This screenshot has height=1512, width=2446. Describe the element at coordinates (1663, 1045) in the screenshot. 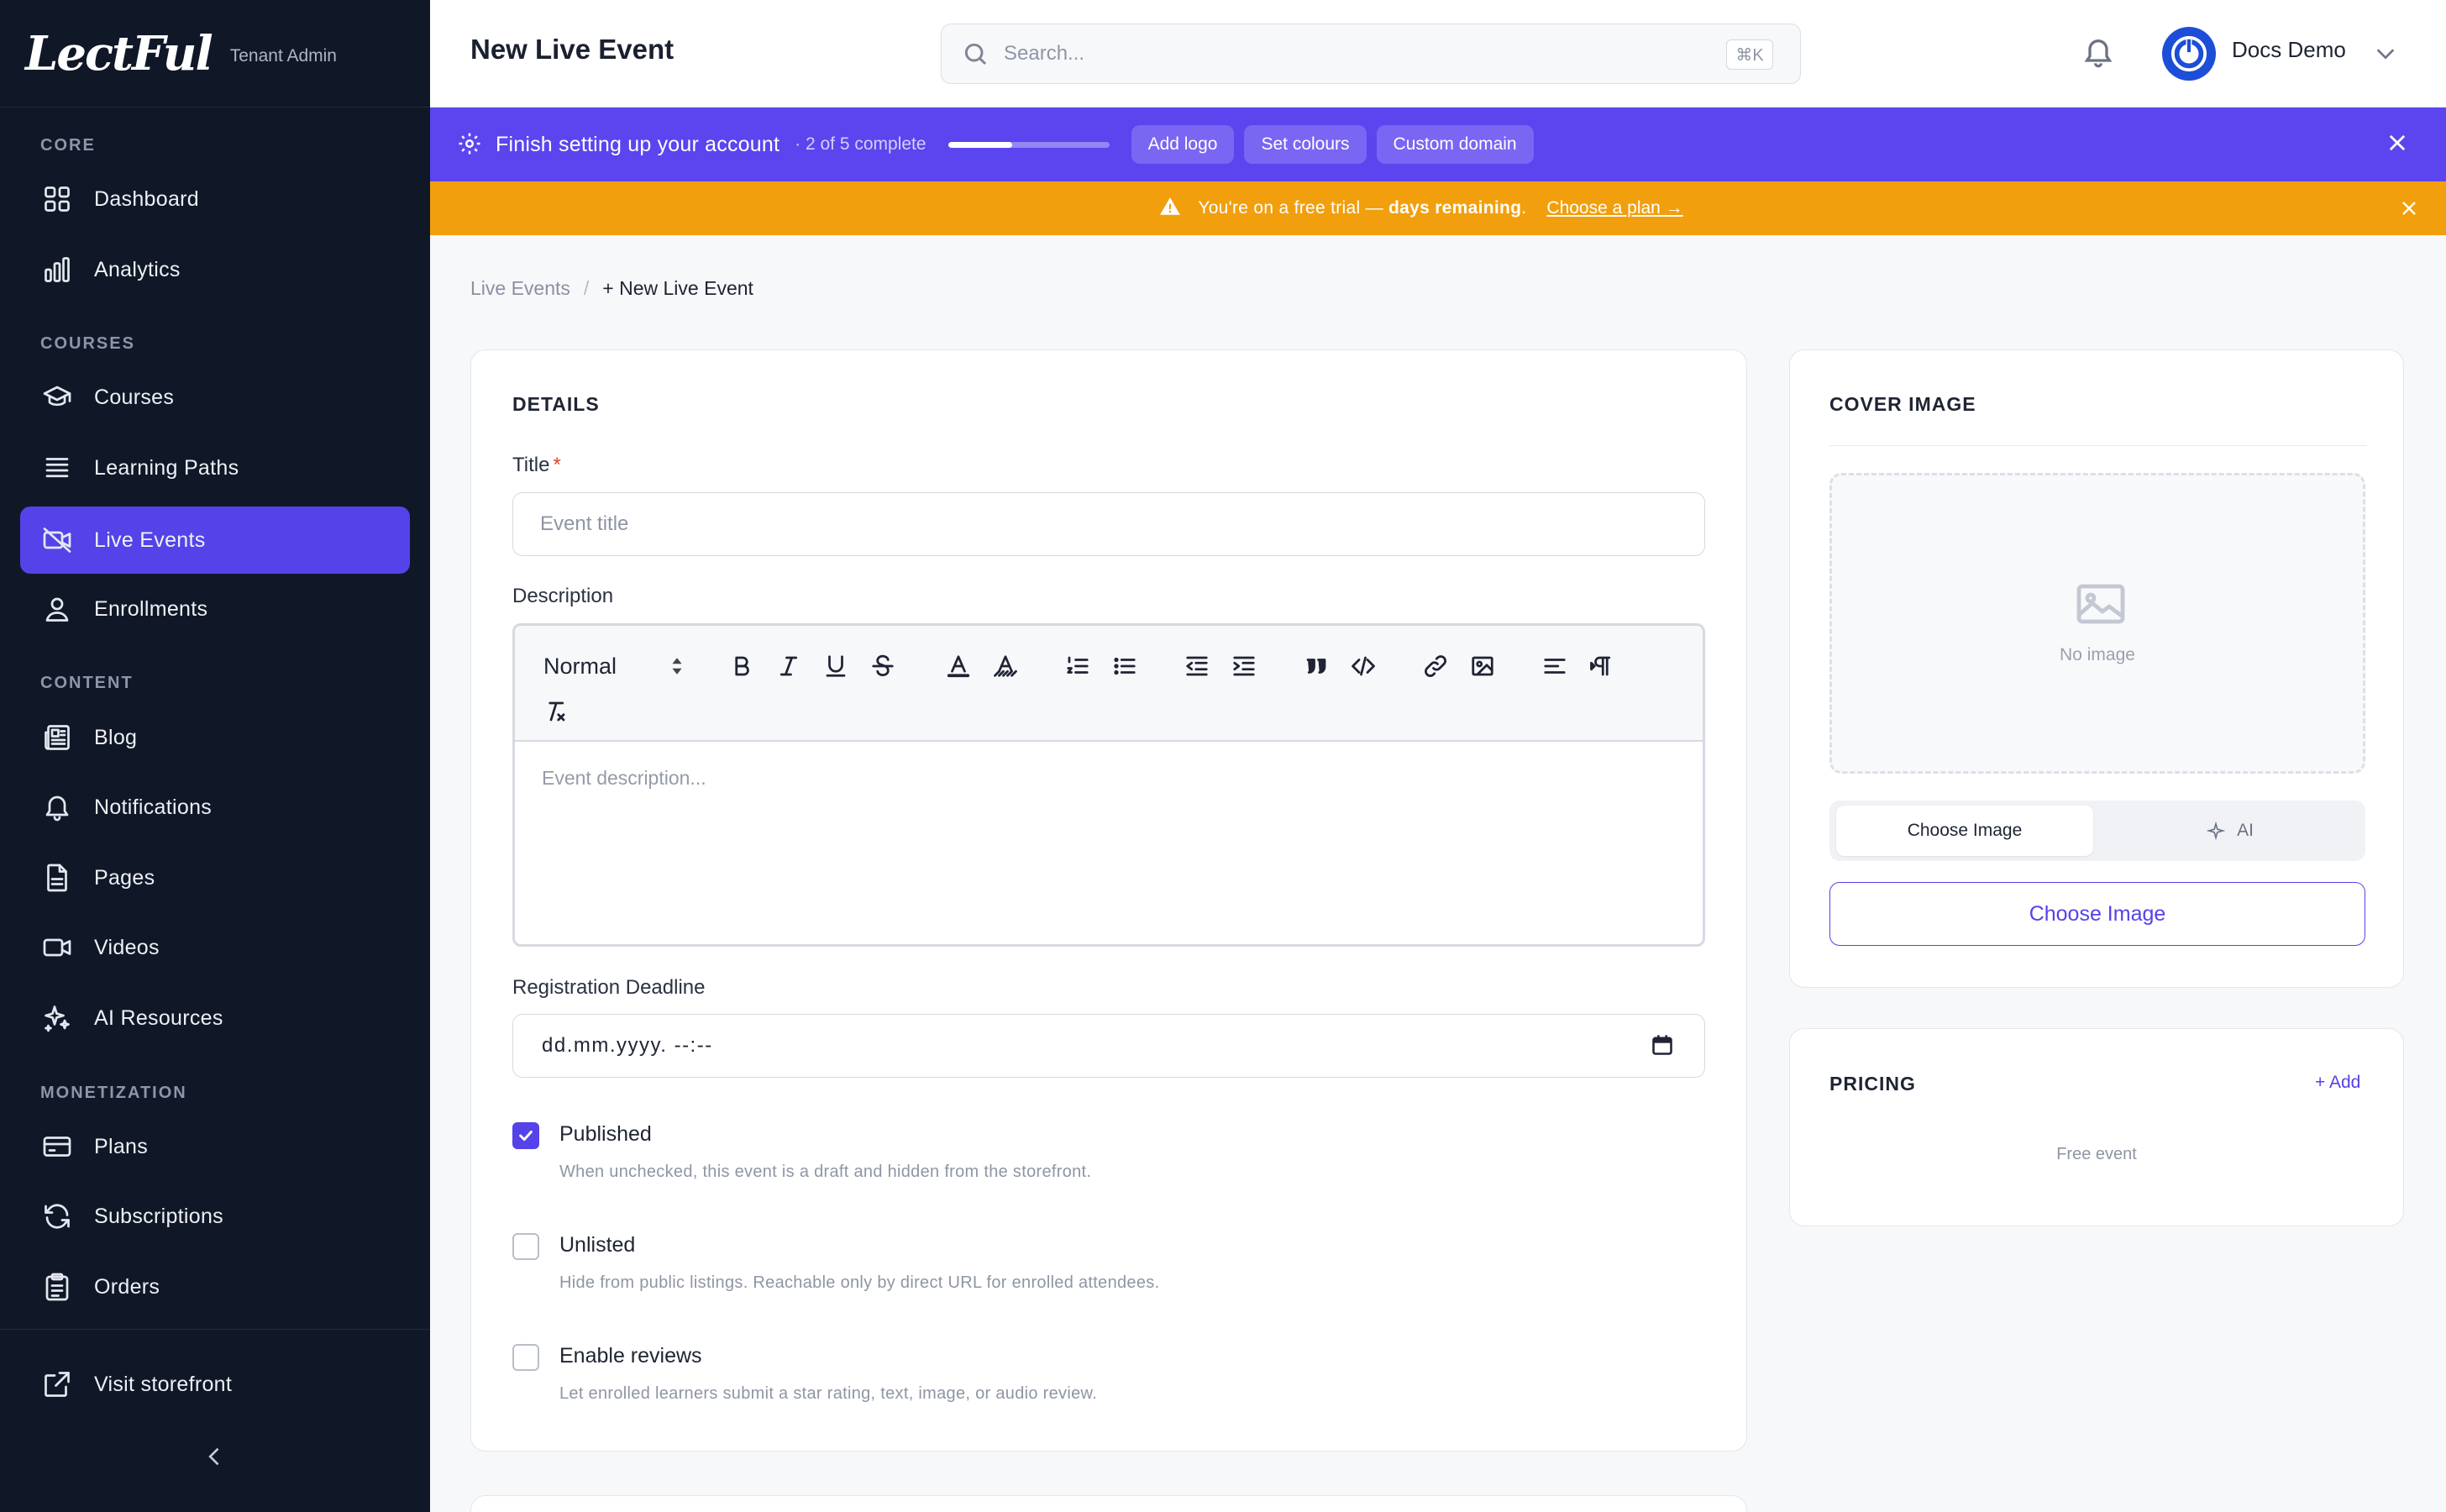

I see `calendar-icon` at that location.